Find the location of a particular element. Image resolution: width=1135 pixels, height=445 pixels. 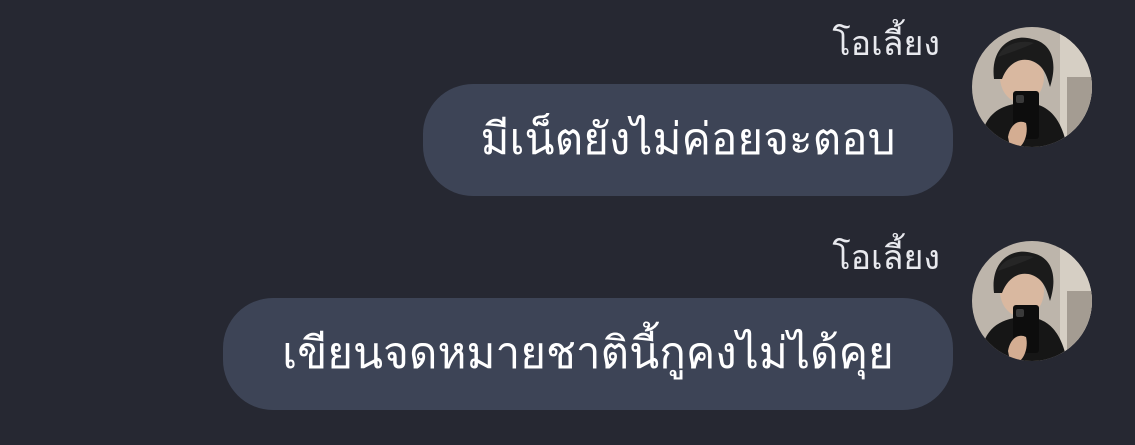

message-bubble: มีเน็ตยังไม่ค่อยจะตอบ is located at coordinates (688, 140).